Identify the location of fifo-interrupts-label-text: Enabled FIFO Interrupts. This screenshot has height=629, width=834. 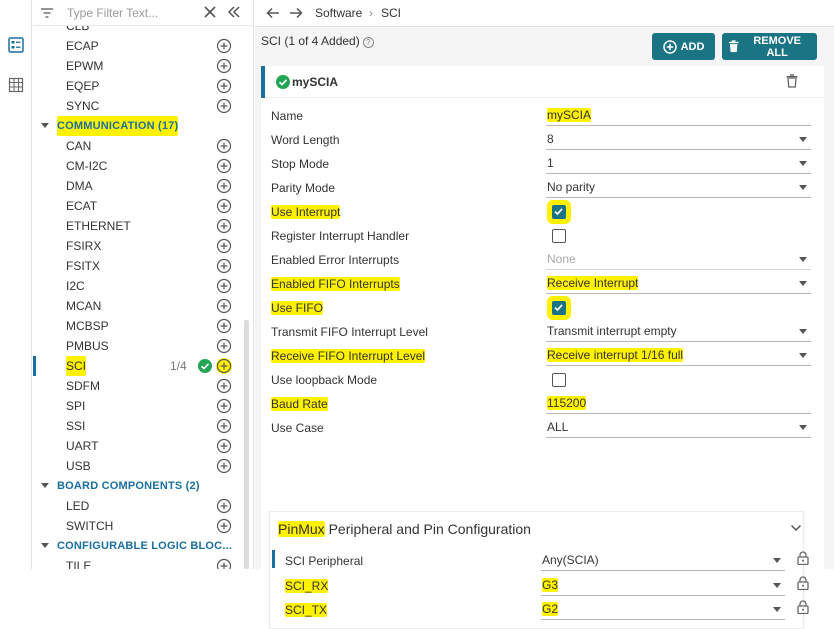
(335, 284).